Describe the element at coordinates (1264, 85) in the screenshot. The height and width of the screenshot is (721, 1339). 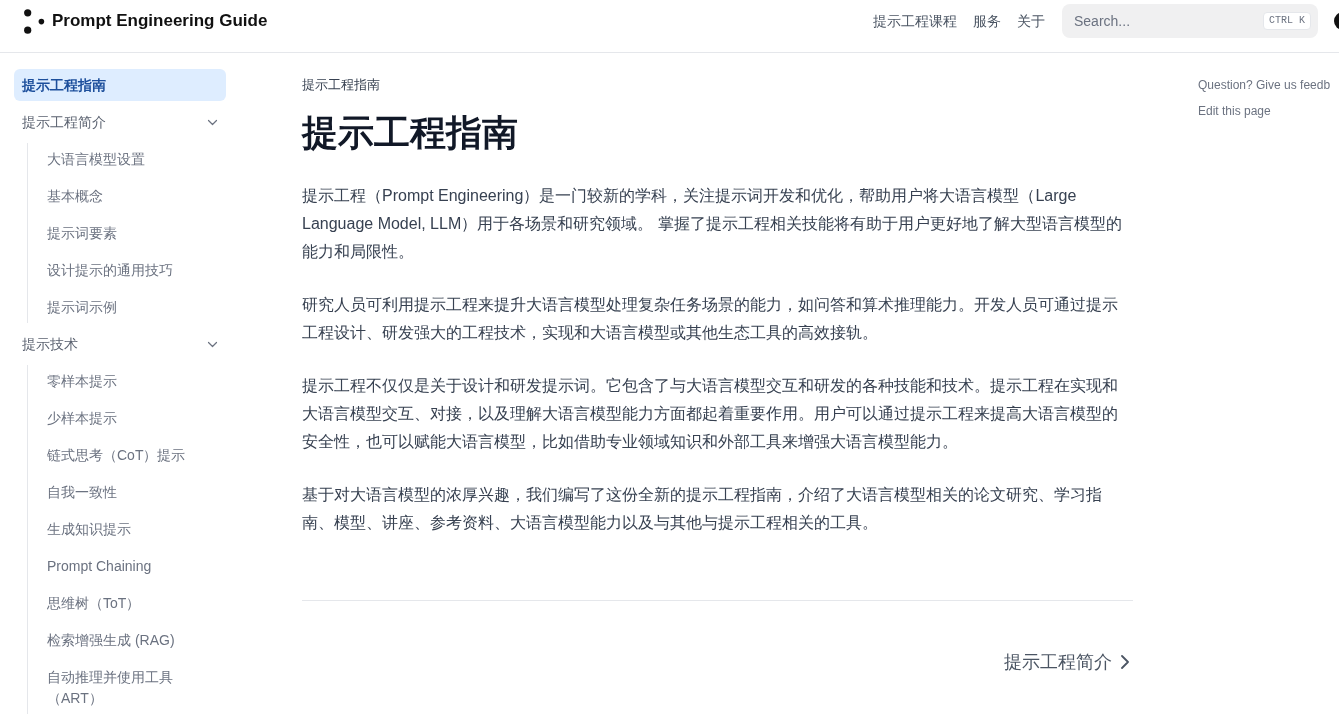
I see `toc-link: Question? Give us feedb` at that location.